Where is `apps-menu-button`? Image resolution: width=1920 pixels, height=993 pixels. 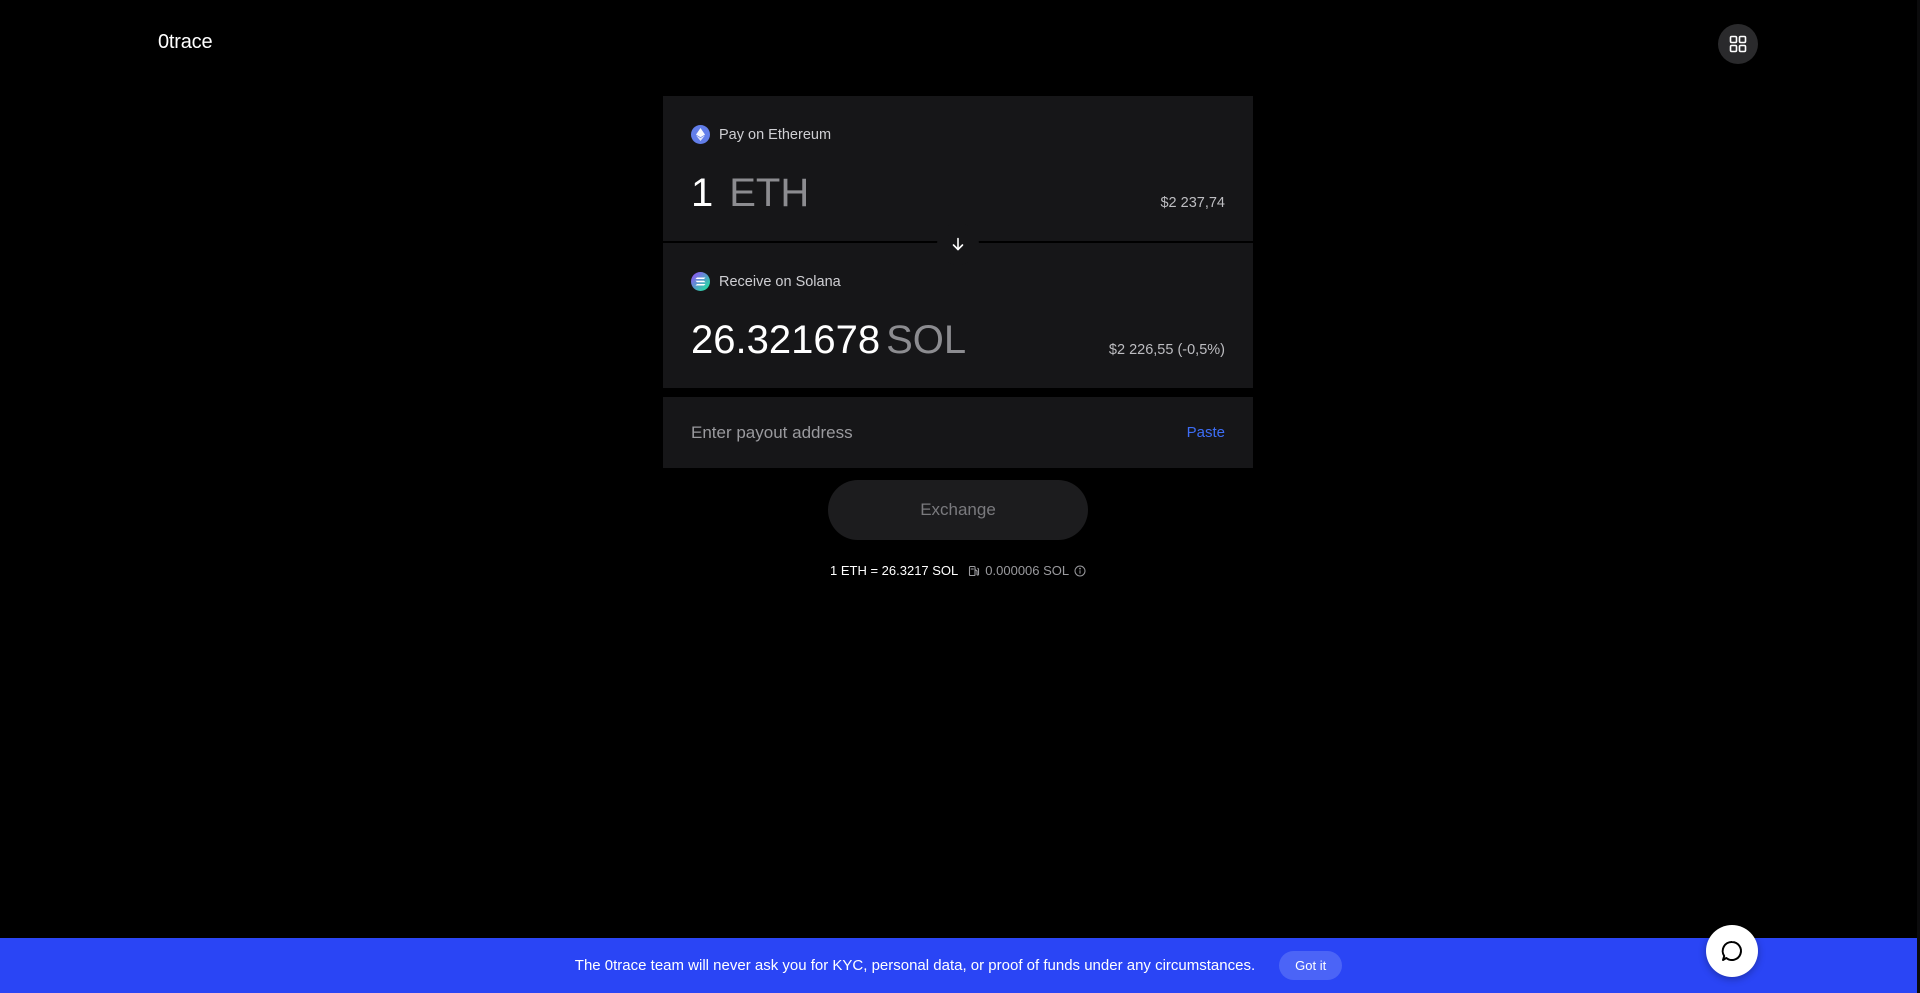
apps-menu-button is located at coordinates (1738, 44).